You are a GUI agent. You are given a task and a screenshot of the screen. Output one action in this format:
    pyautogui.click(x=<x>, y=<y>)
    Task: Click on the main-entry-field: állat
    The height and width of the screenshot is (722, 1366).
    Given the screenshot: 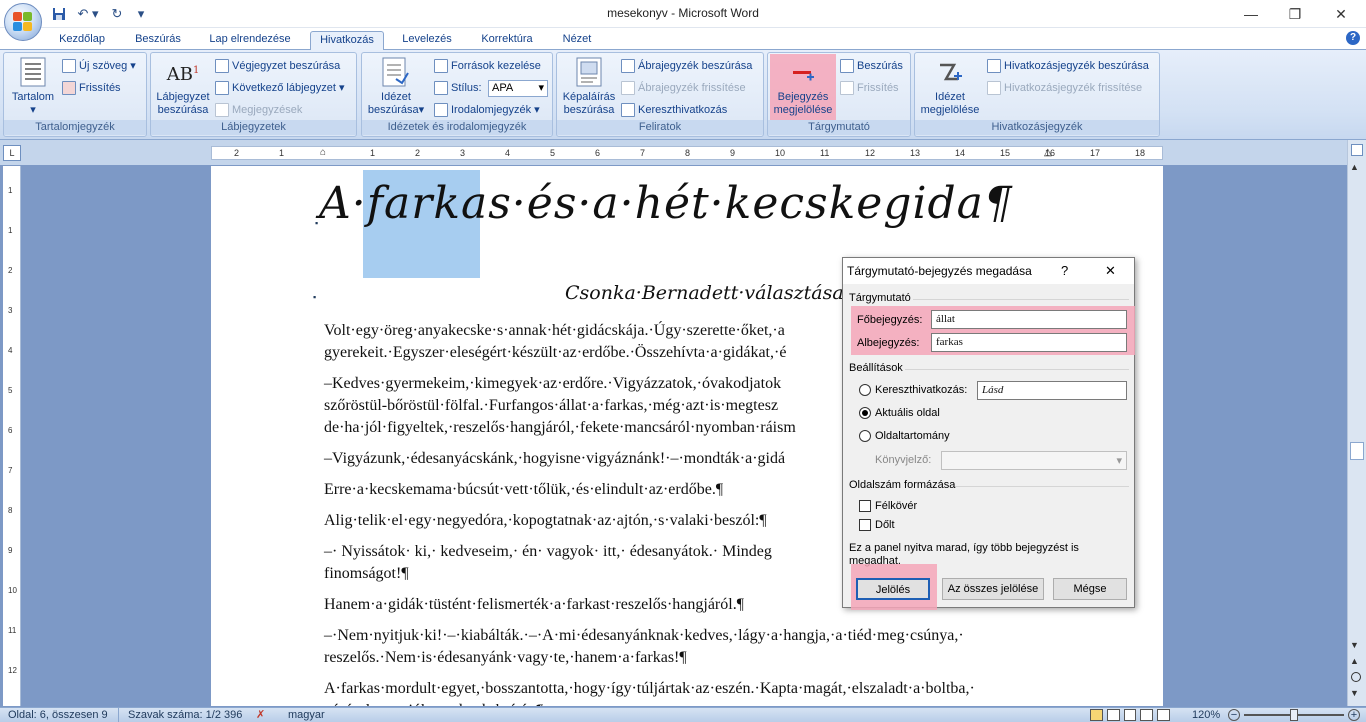 What is the action you would take?
    pyautogui.click(x=1029, y=319)
    